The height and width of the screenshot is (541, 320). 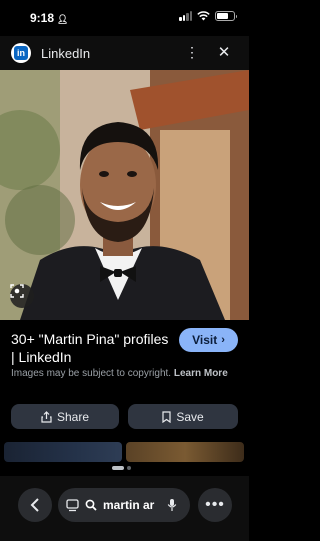 What do you see at coordinates (91, 505) in the screenshot?
I see `search-icon` at bounding box center [91, 505].